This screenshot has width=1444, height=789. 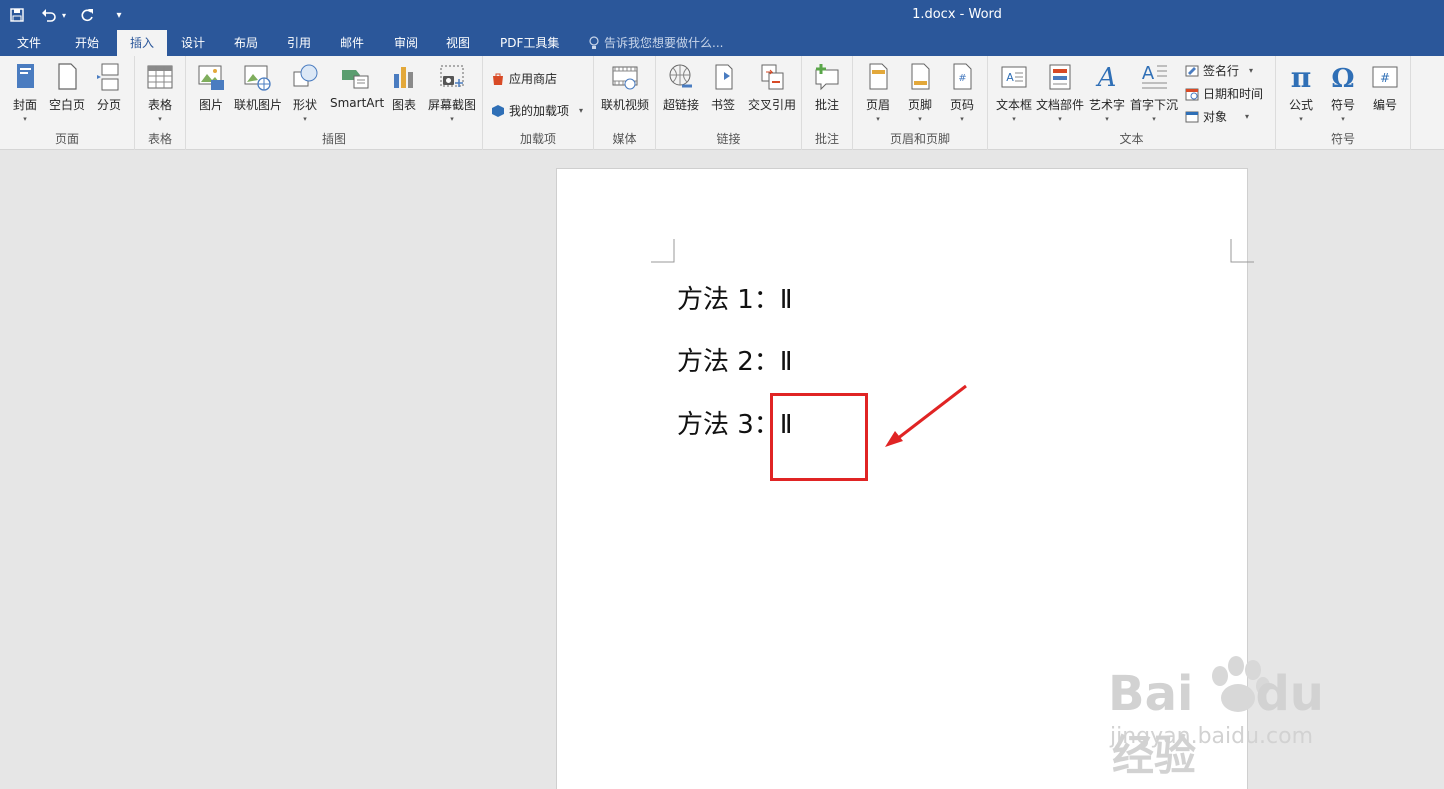 I want to click on bookmark-icon, so click(x=724, y=77).